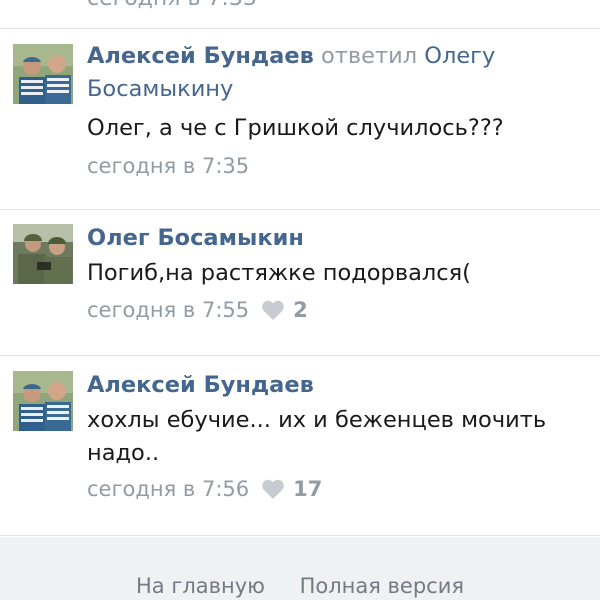 This screenshot has height=600, width=600. Describe the element at coordinates (172, 5) in the screenshot. I see `comment-time: сегодня в 7:33` at that location.